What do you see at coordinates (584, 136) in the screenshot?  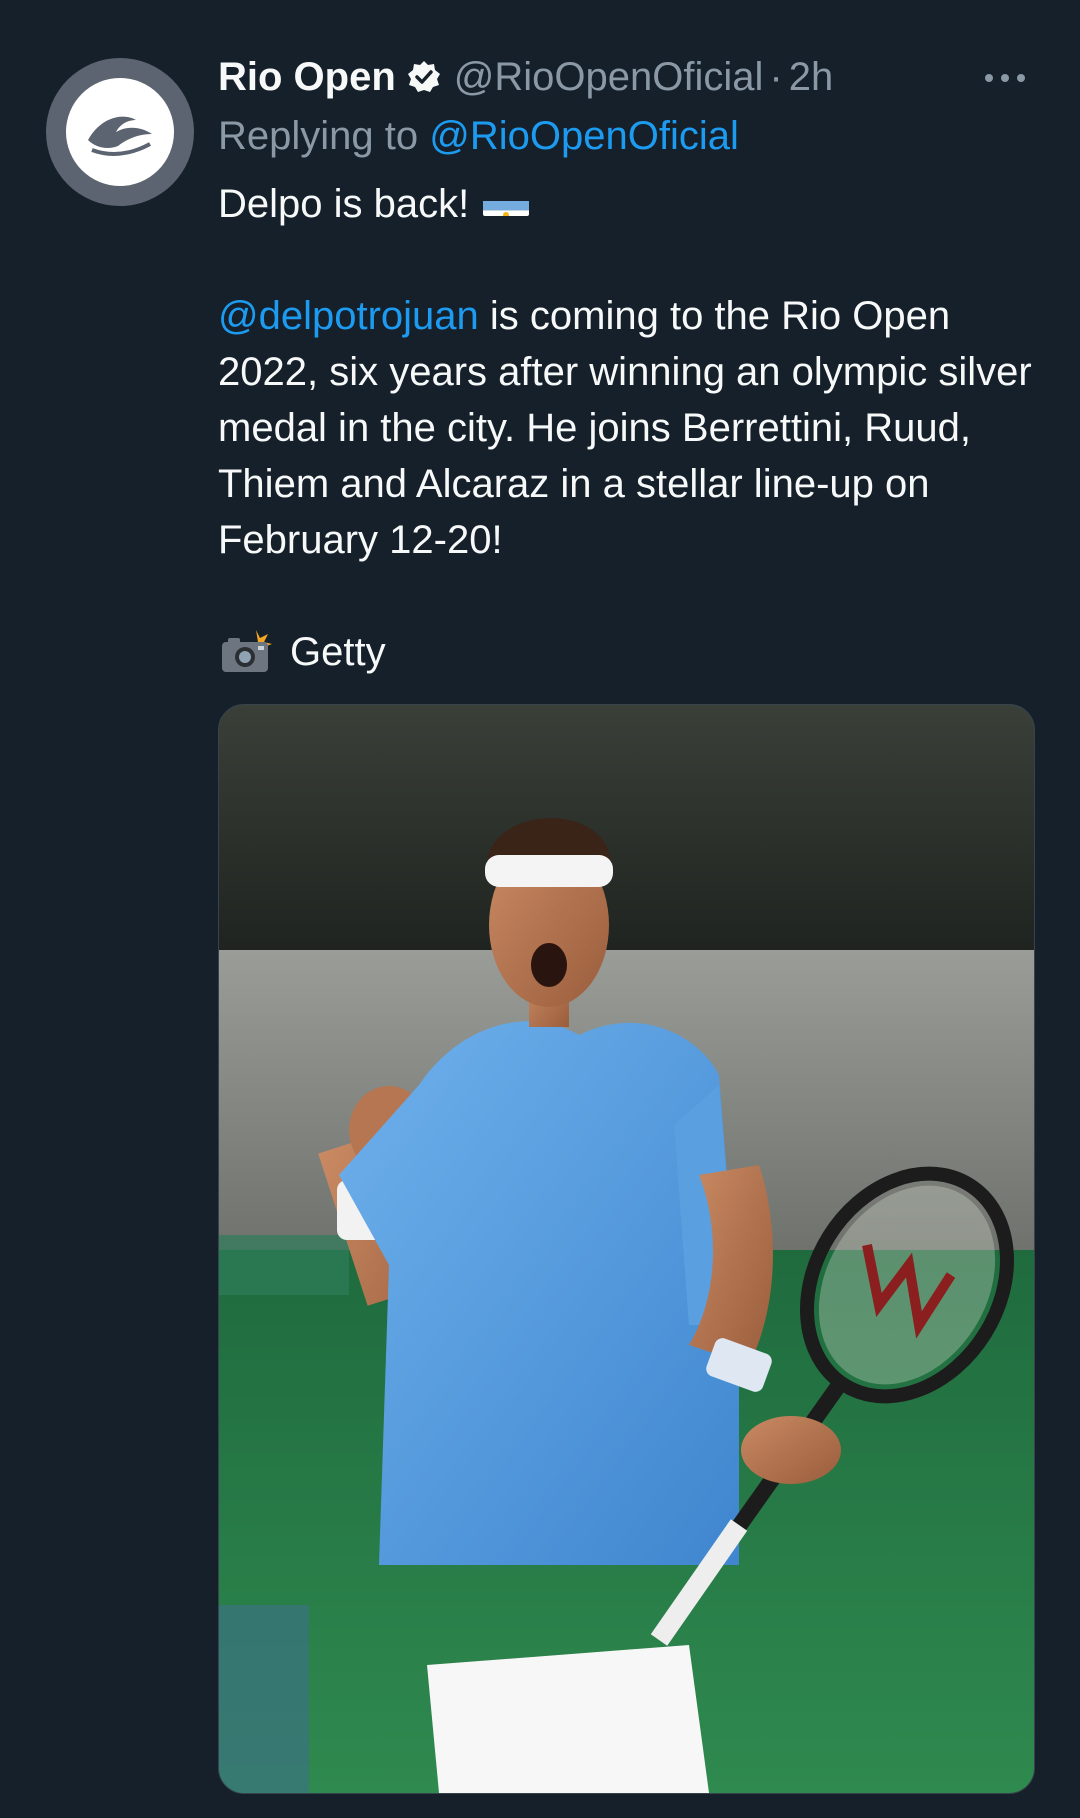 I see `replying-to-link: @RioOpenOficial` at bounding box center [584, 136].